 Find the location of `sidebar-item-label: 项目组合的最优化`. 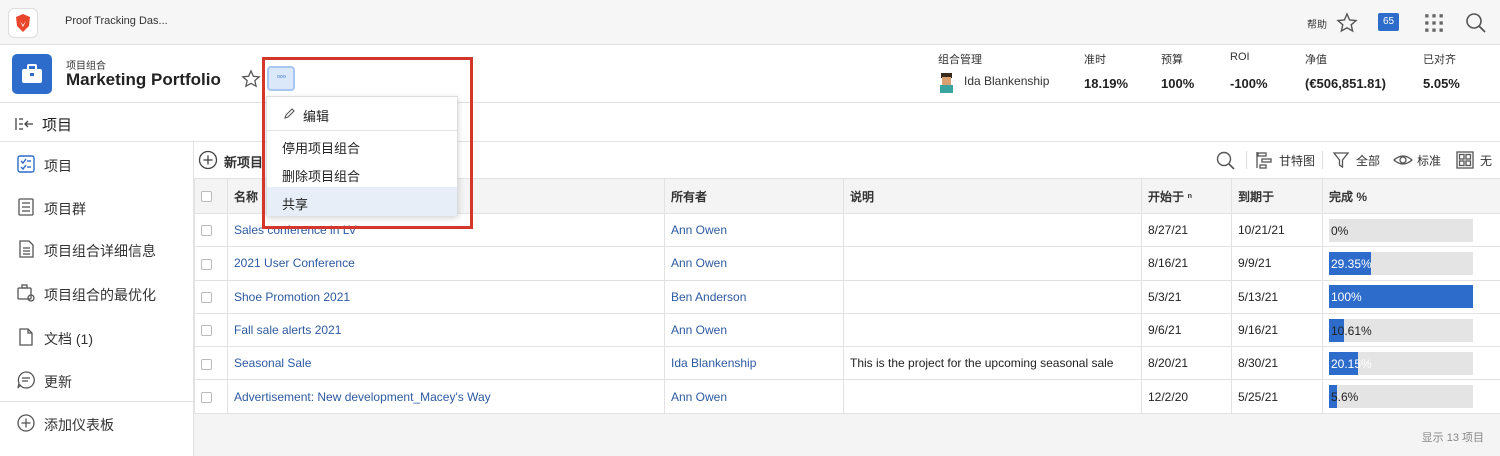

sidebar-item-label: 项目组合的最优化 is located at coordinates (100, 295).